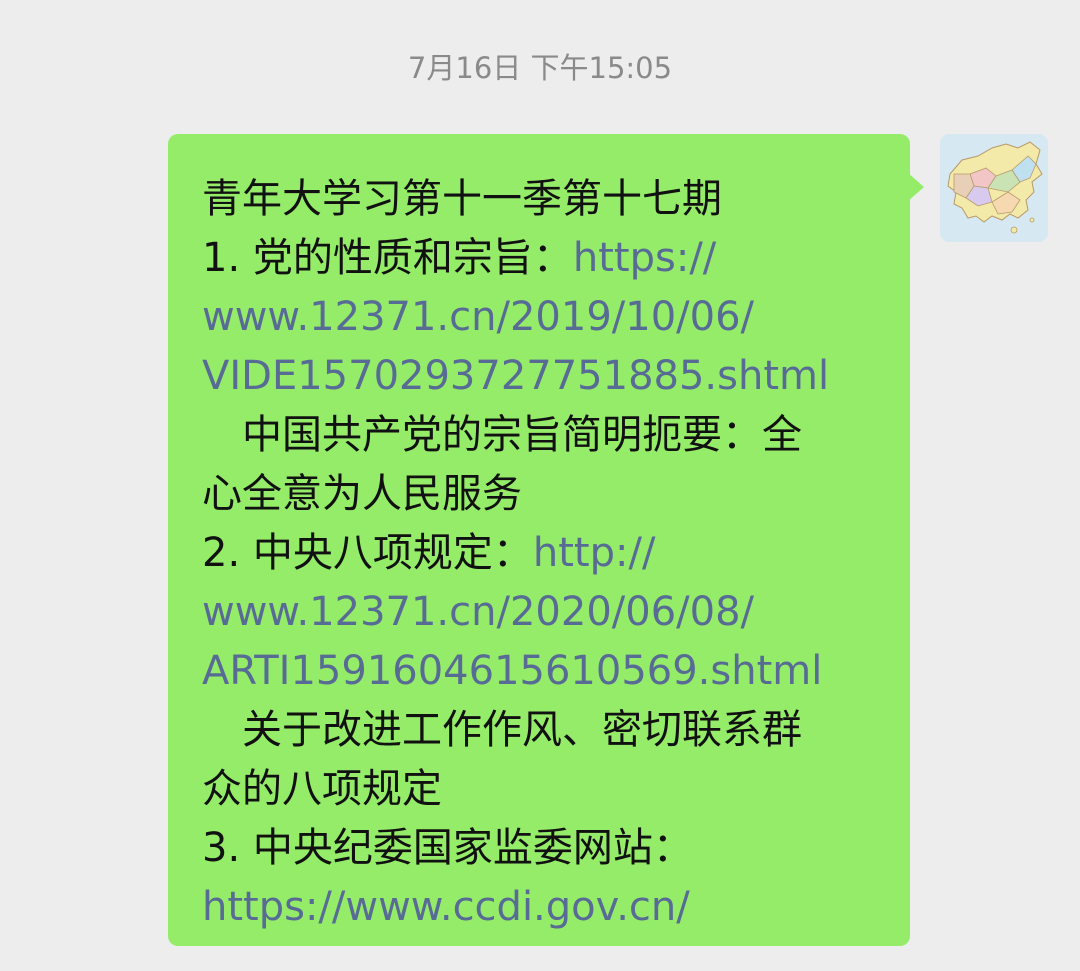  Describe the element at coordinates (322, 789) in the screenshot. I see `item-2-description-cont: 众的八项规定` at that location.